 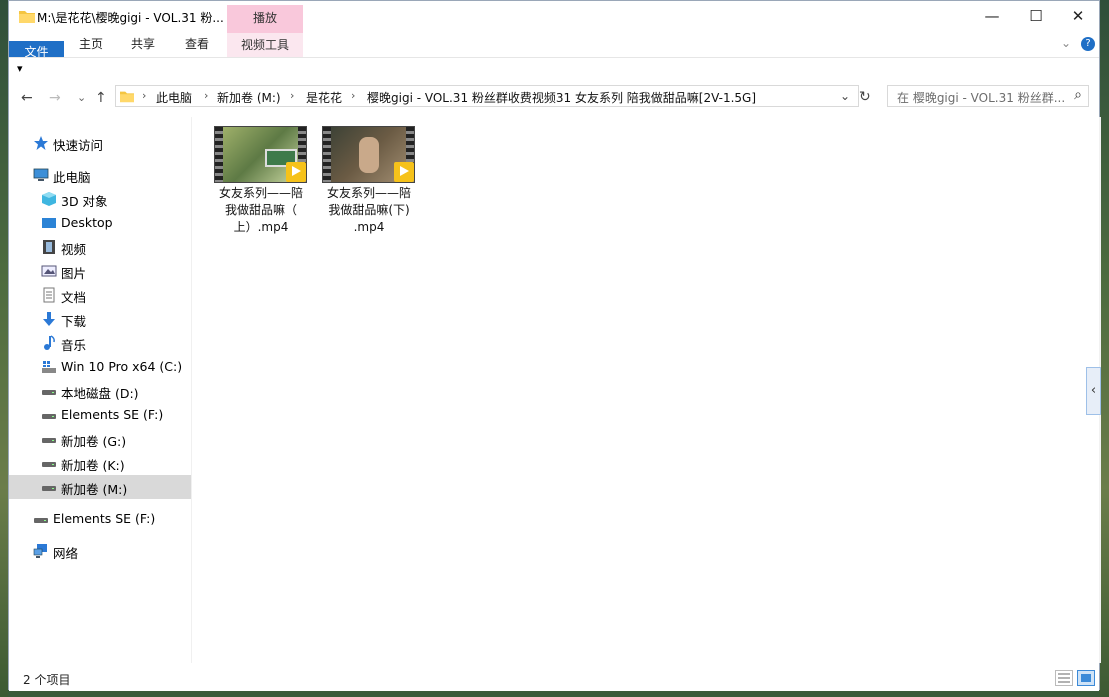 What do you see at coordinates (49, 199) in the screenshot?
I see `cube-icon` at bounding box center [49, 199].